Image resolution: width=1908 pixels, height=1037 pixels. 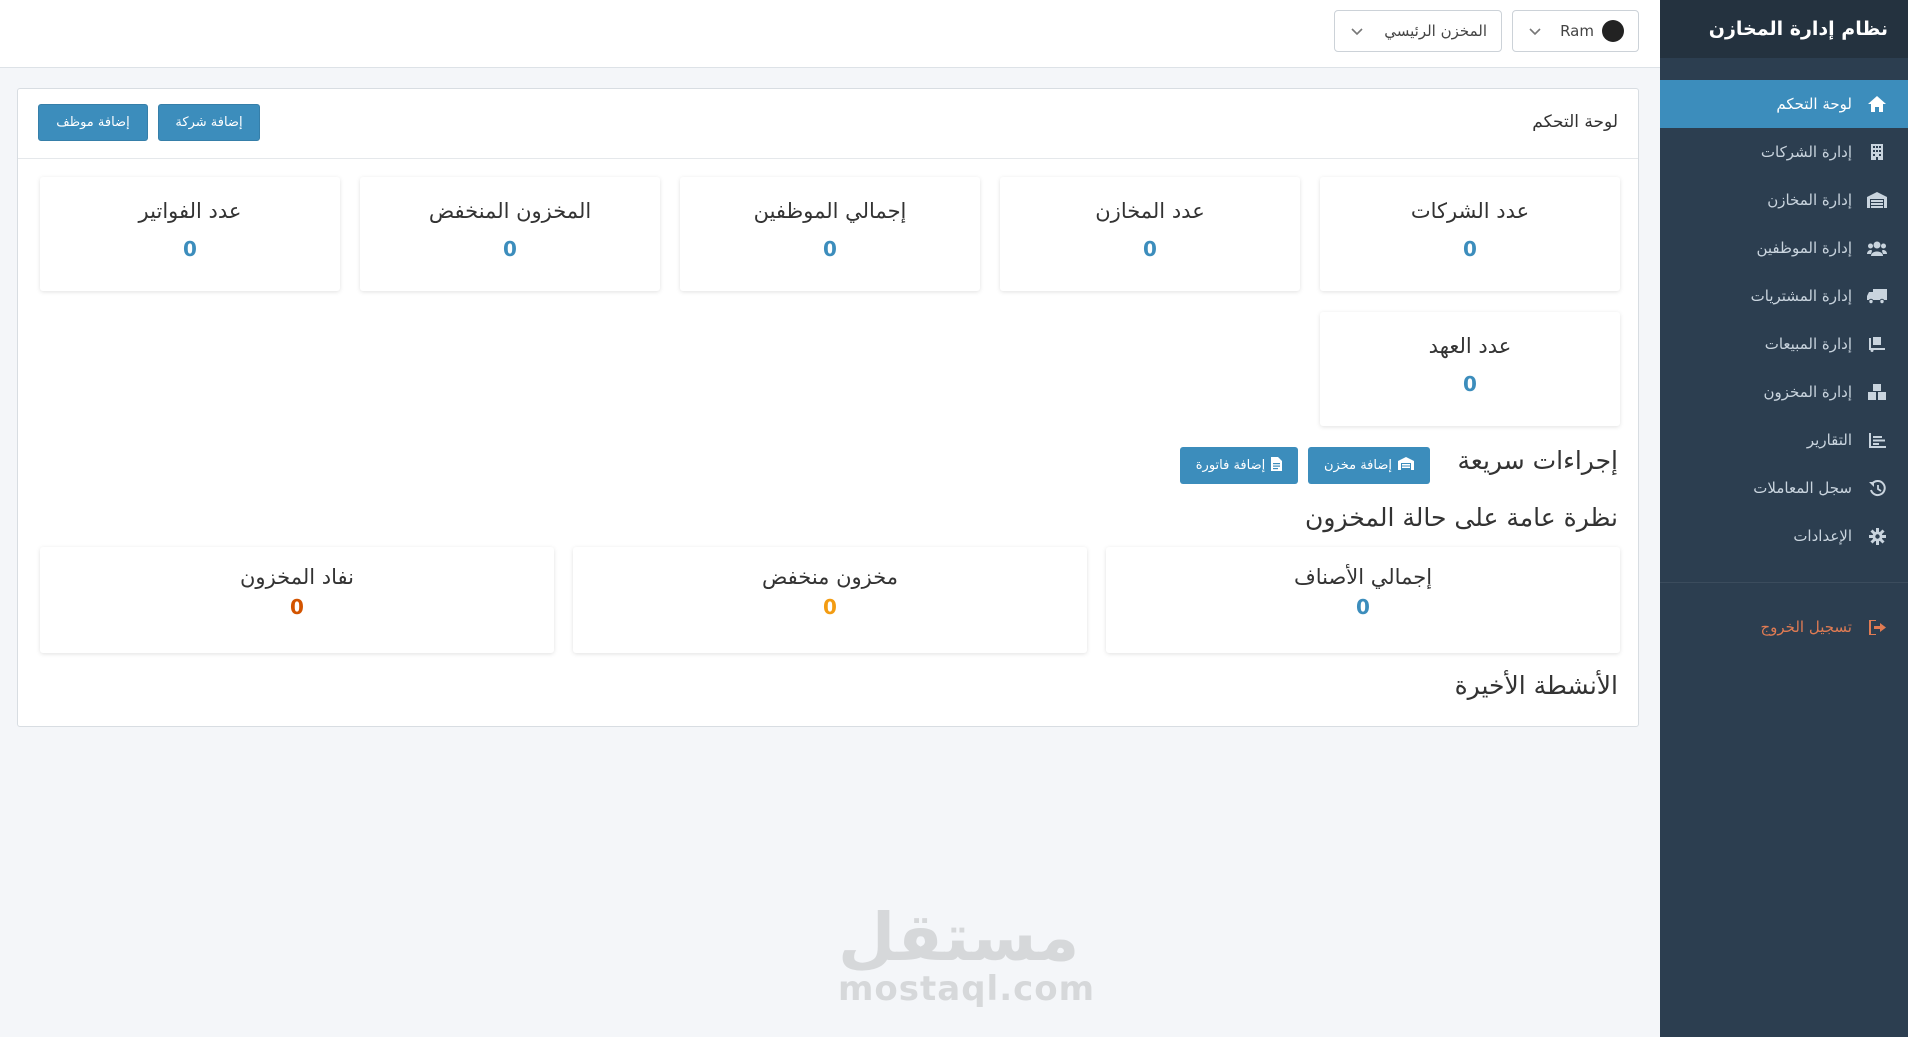 I want to click on top-bar: المخزن الرئيسي Ram, so click(x=830, y=34).